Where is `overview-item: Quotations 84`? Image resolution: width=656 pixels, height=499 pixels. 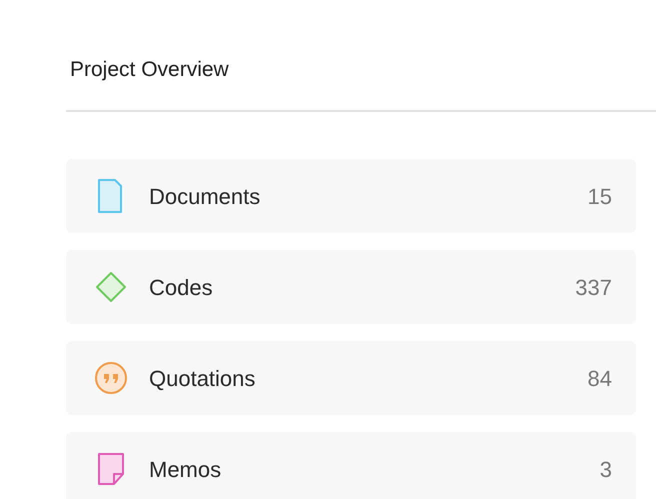 overview-item: Quotations 84 is located at coordinates (351, 378).